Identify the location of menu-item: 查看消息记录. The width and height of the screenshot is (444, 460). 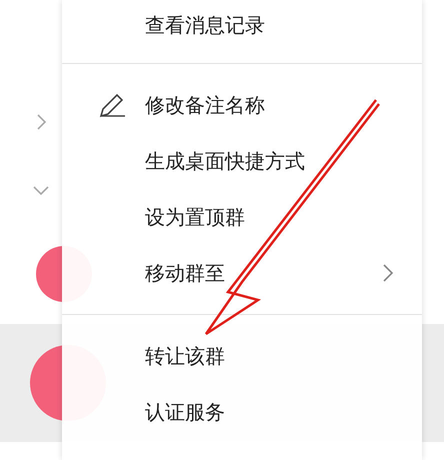
(242, 25).